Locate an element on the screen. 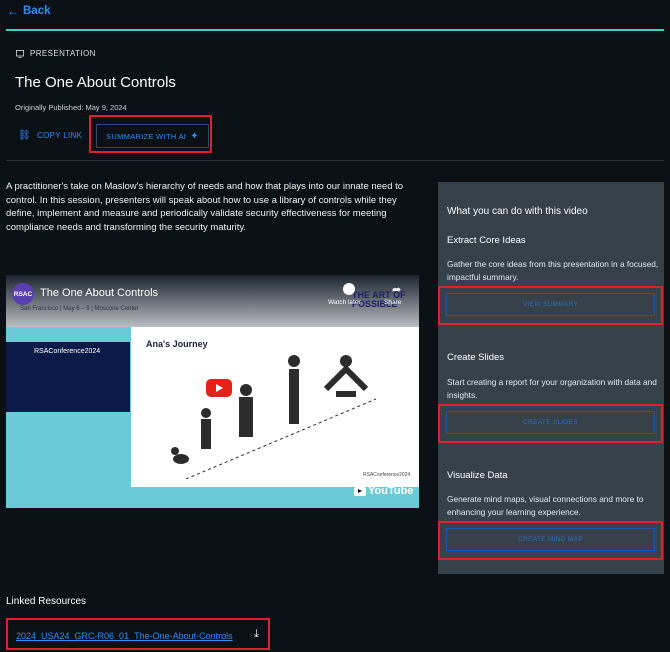  stage-text: RSAConference2024 is located at coordinates (67, 351).